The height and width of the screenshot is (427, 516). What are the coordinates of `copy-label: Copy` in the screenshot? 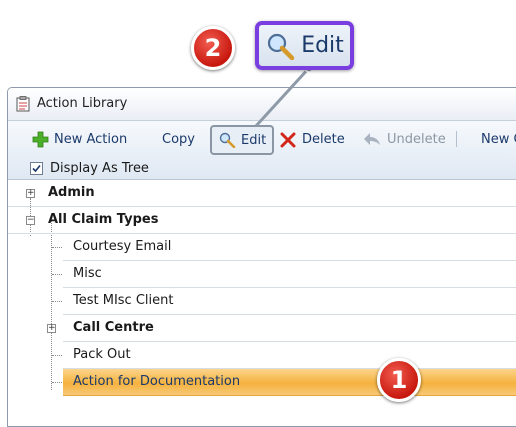 It's located at (178, 139).